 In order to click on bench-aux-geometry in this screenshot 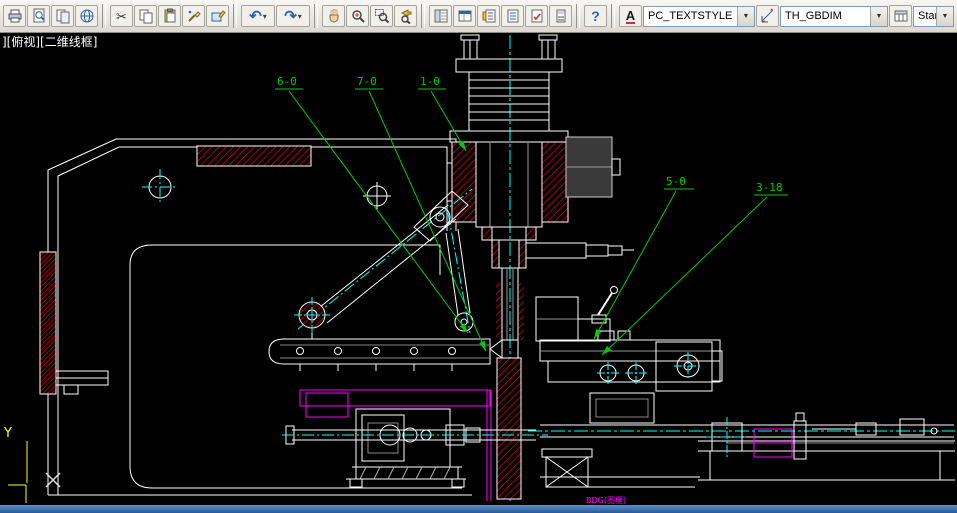, I will do `click(773, 443)`.